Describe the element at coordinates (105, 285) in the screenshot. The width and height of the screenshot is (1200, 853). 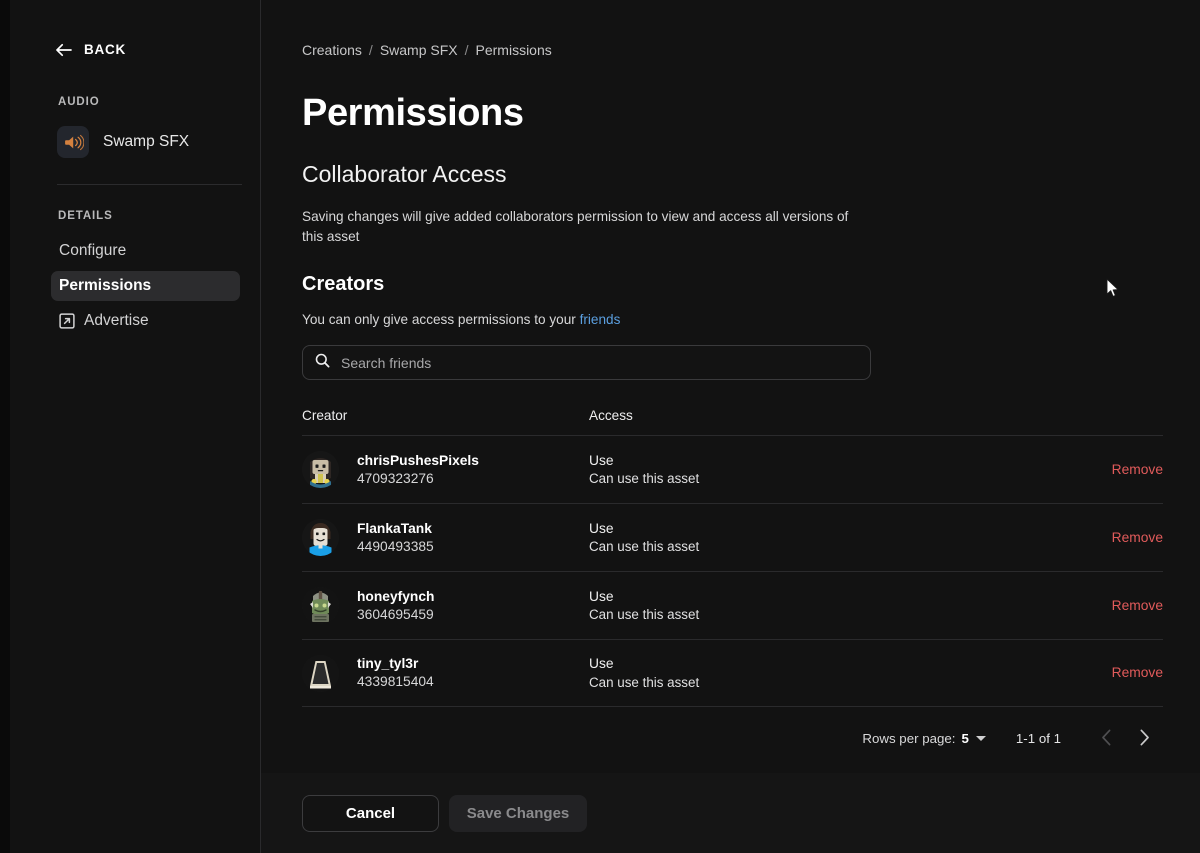
I see `sidebar-item-label: Permissions` at that location.